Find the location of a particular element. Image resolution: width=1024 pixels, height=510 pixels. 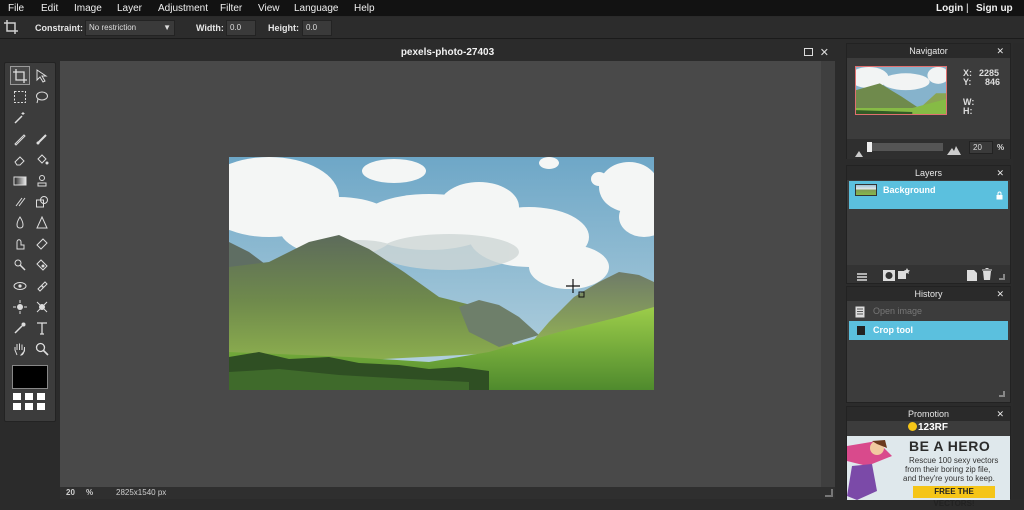

menu-layer: Layer is located at coordinates (129, 8).